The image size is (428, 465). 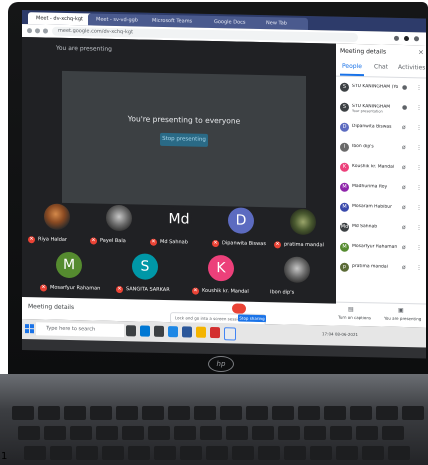 I want to click on reload-icon, so click(x=45, y=31).